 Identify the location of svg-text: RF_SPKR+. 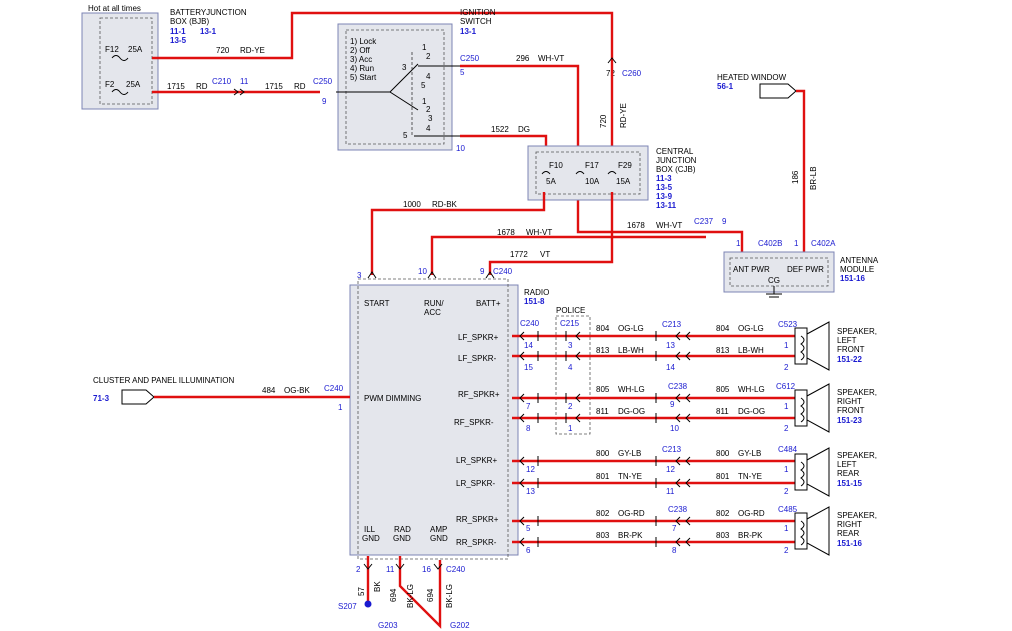
(479, 394).